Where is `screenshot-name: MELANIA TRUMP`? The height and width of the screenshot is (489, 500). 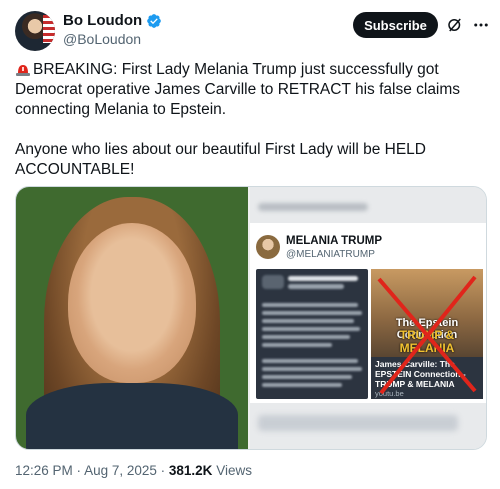 screenshot-name: MELANIA TRUMP is located at coordinates (334, 241).